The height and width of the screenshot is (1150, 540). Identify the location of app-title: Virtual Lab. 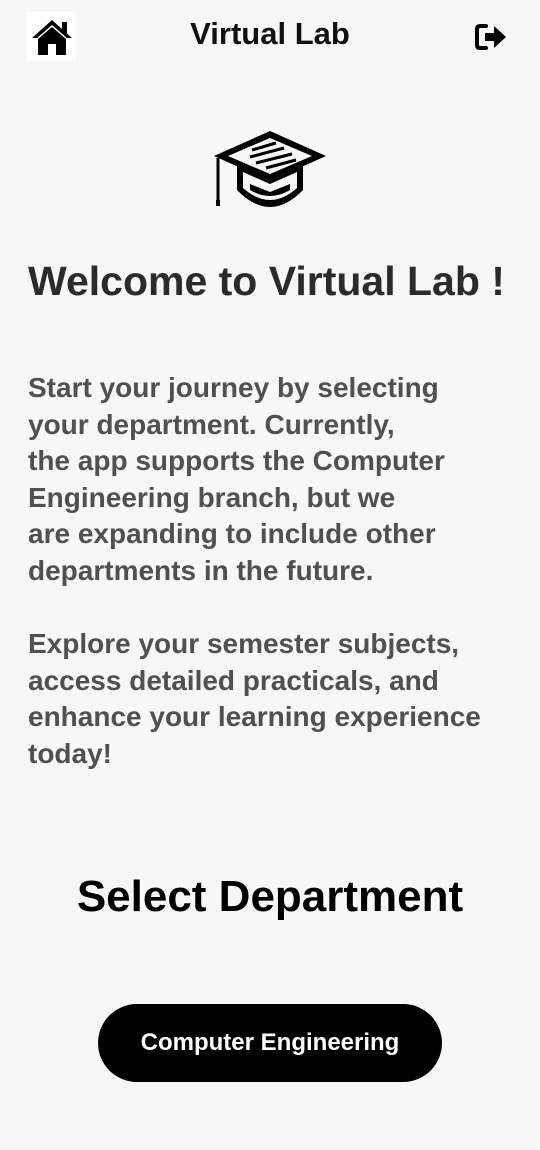
(270, 33).